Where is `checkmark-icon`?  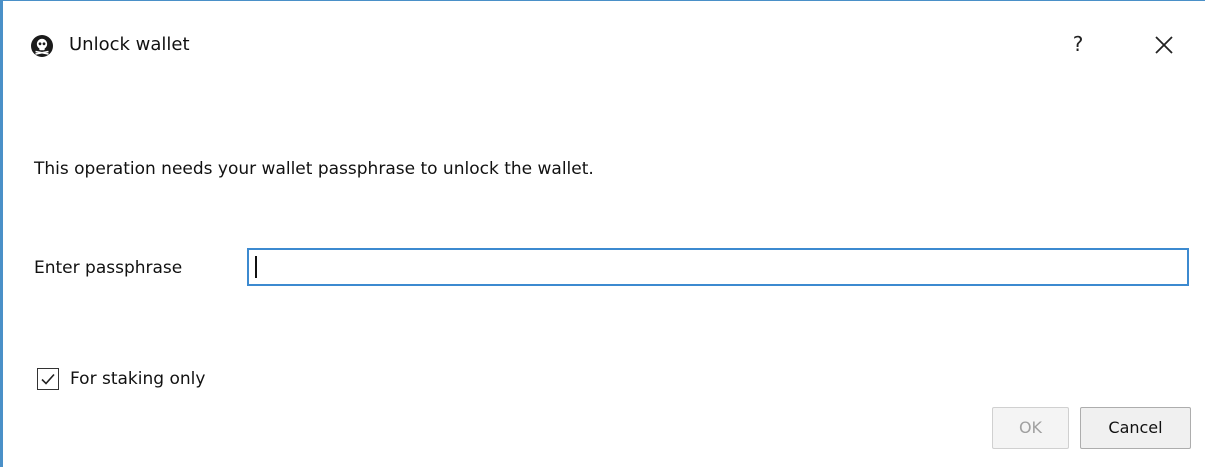
checkmark-icon is located at coordinates (48, 379).